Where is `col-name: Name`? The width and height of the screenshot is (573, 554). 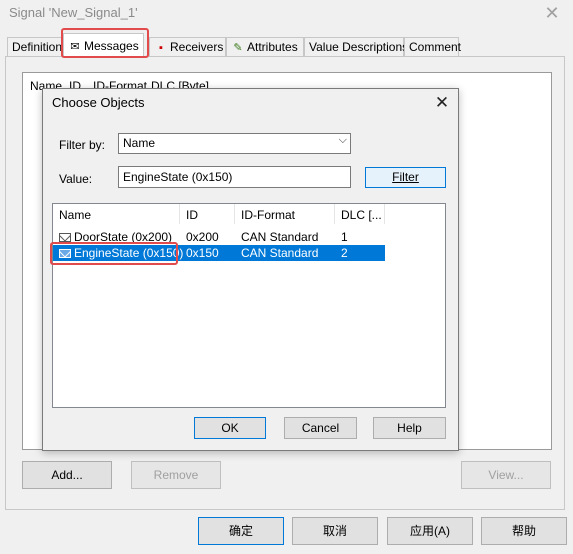 col-name: Name is located at coordinates (116, 214).